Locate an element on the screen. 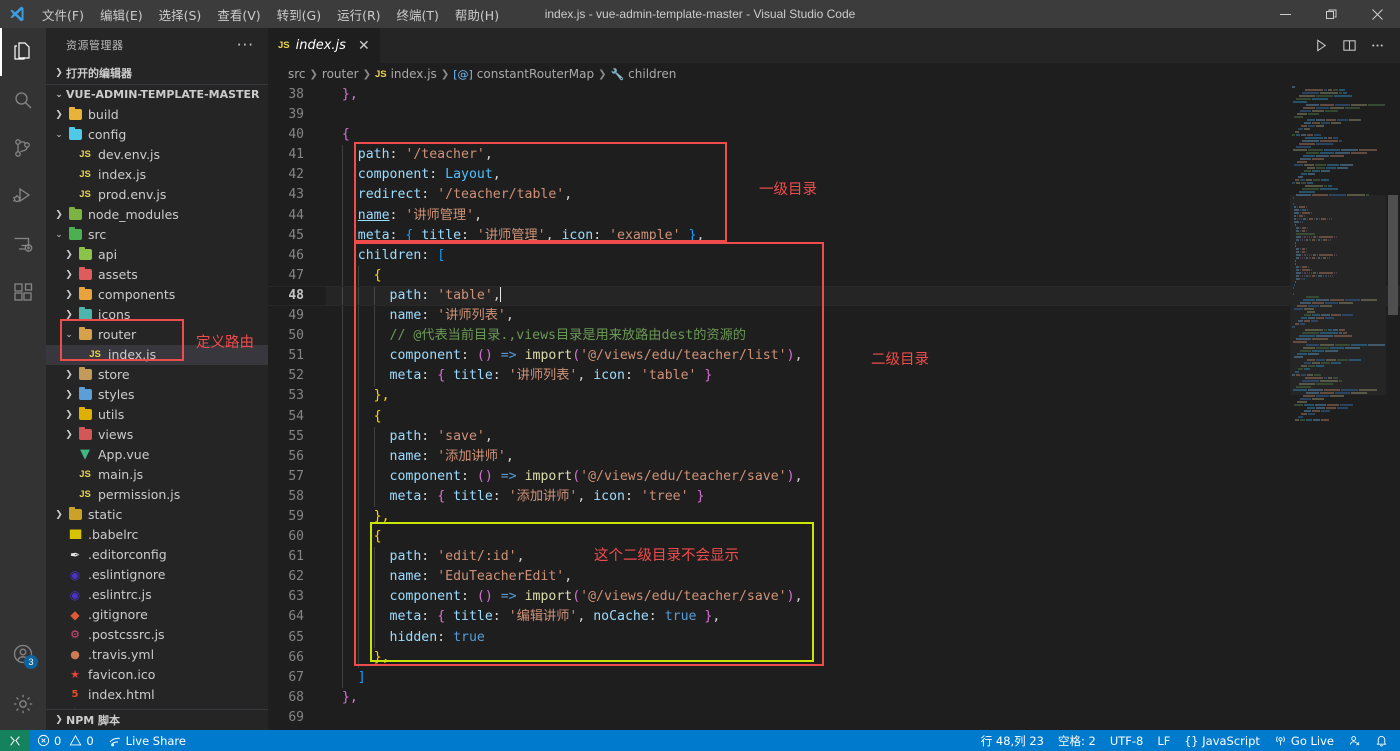 The height and width of the screenshot is (751, 1400). activity-search is located at coordinates (23, 100).